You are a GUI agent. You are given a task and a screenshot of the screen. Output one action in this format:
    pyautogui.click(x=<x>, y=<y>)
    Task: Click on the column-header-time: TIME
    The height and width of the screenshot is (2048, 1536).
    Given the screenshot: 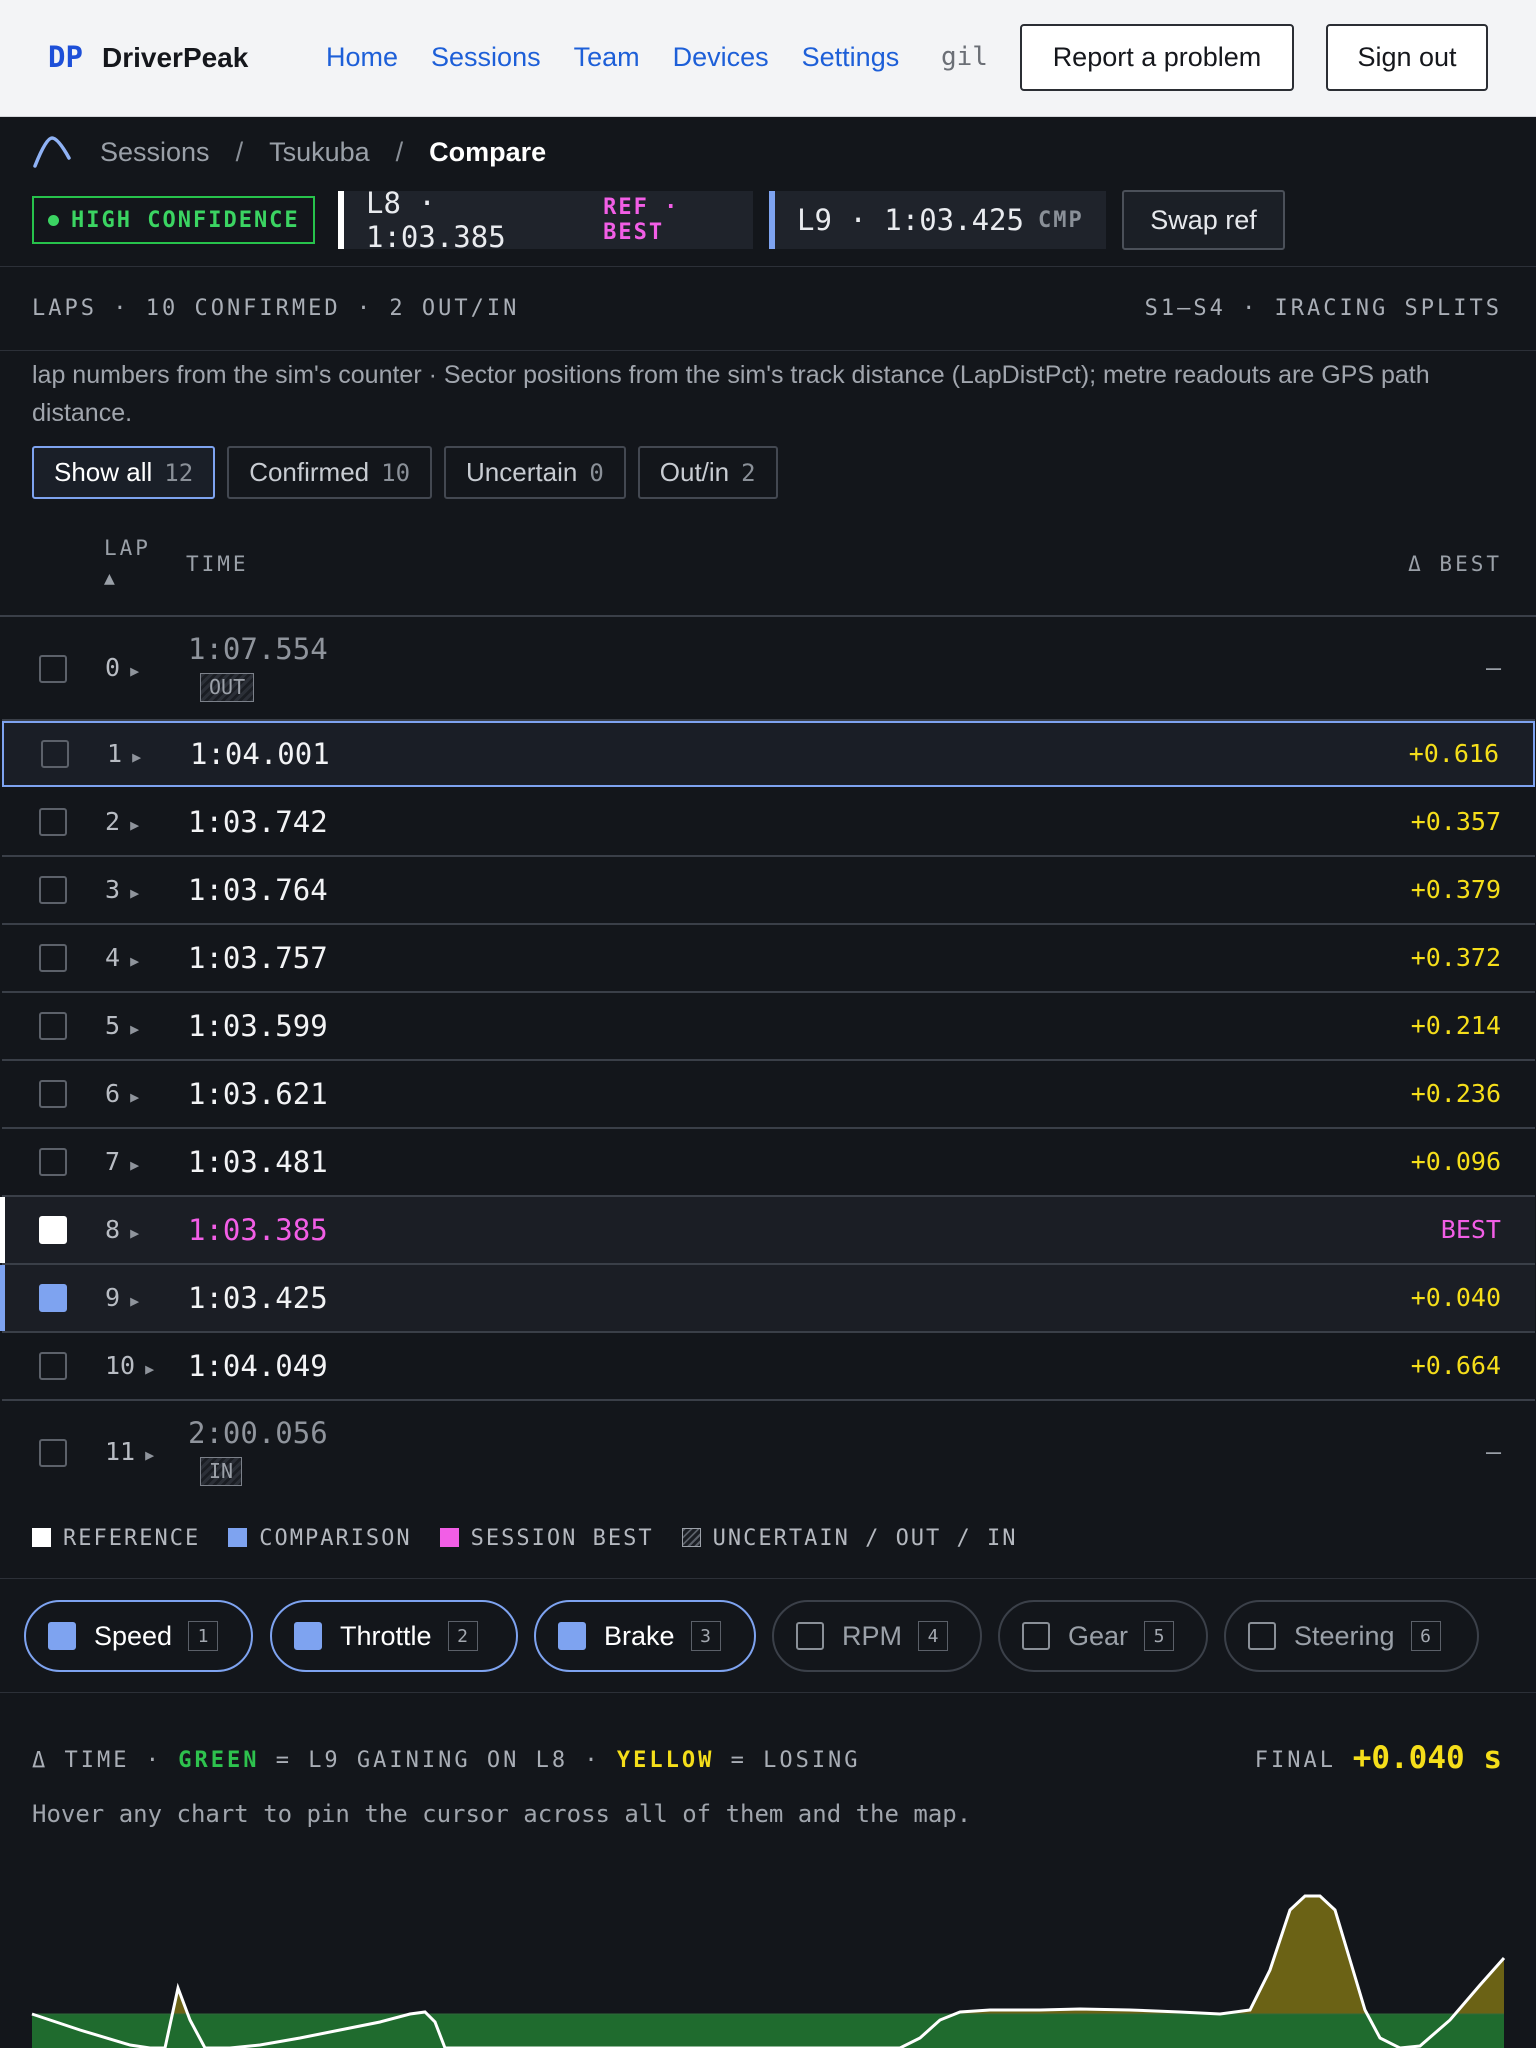 What is the action you would take?
    pyautogui.click(x=217, y=564)
    